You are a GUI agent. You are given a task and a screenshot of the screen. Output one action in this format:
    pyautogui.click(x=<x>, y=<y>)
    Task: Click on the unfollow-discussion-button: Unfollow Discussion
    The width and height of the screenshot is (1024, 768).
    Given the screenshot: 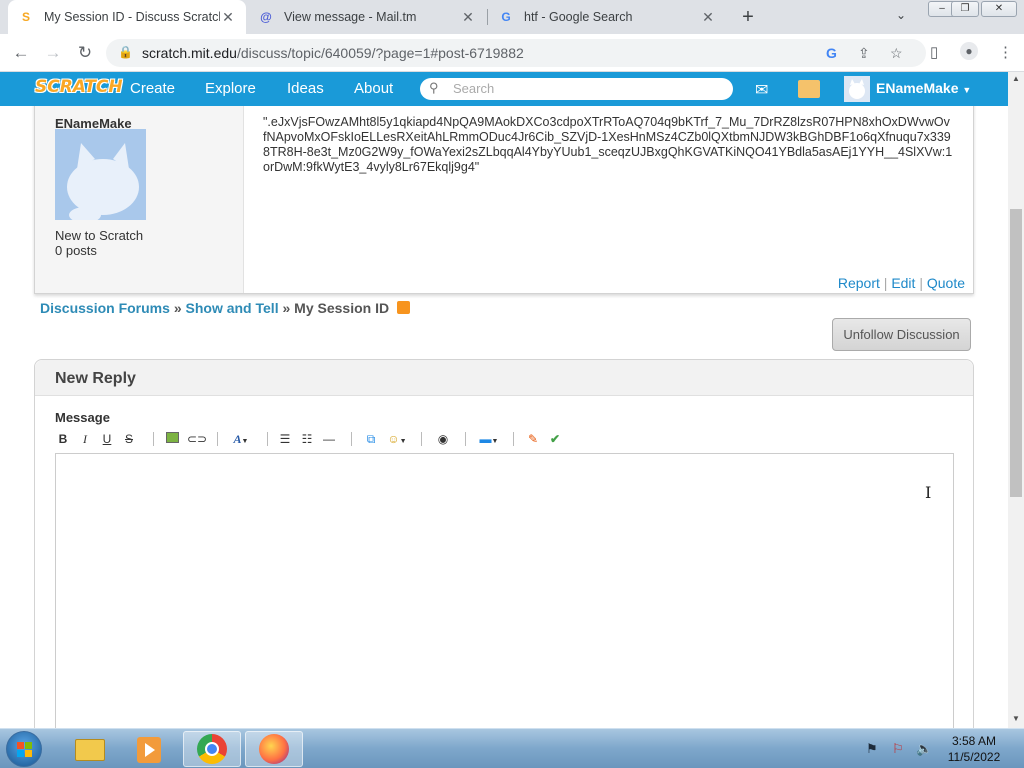 What is the action you would take?
    pyautogui.click(x=901, y=334)
    